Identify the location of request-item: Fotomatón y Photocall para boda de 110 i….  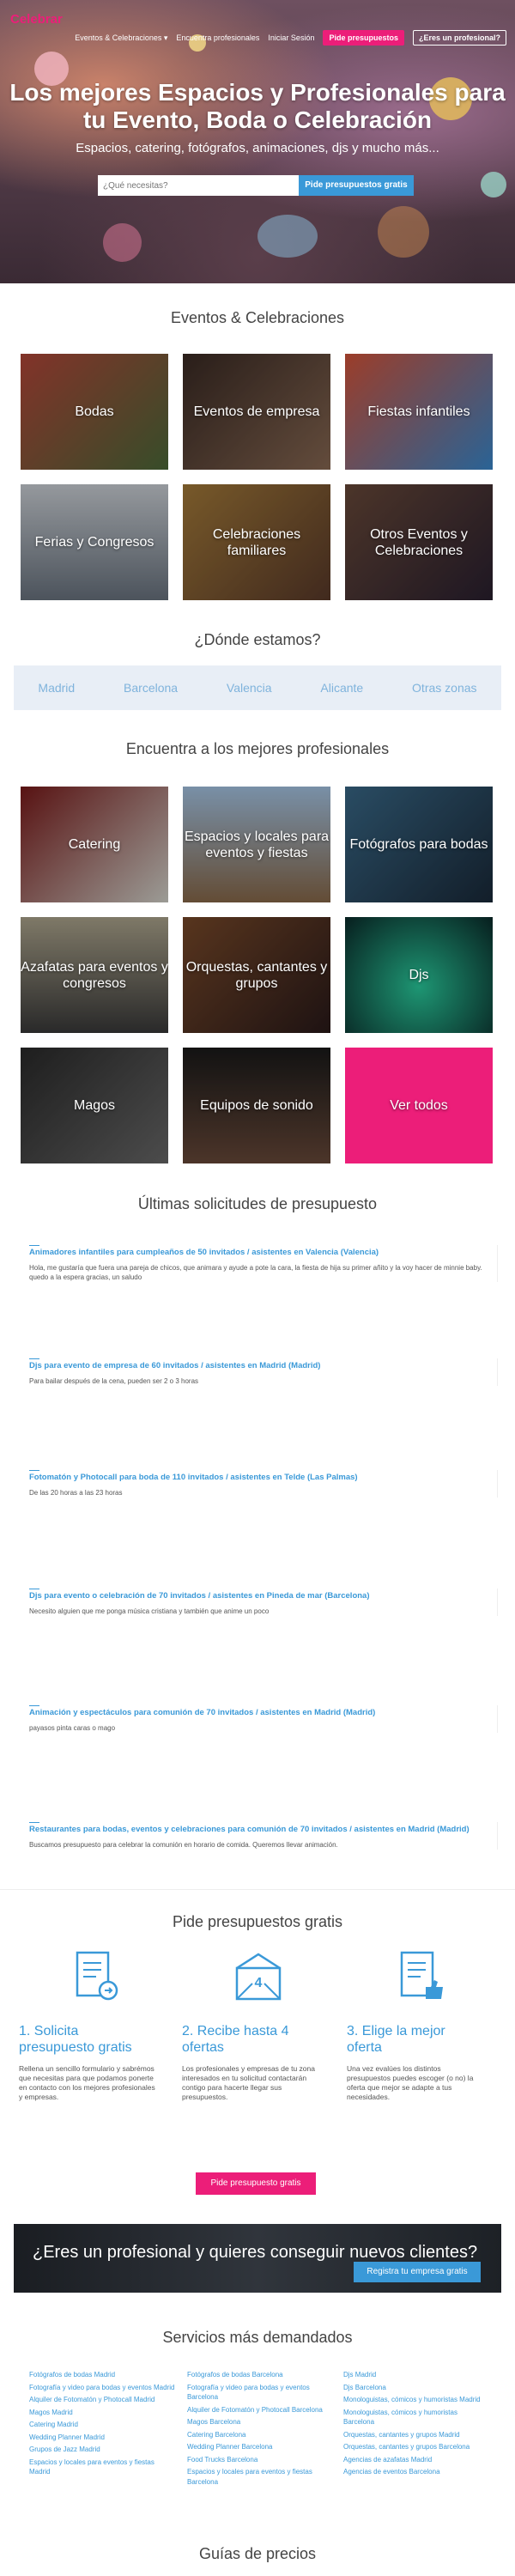
(263, 1484).